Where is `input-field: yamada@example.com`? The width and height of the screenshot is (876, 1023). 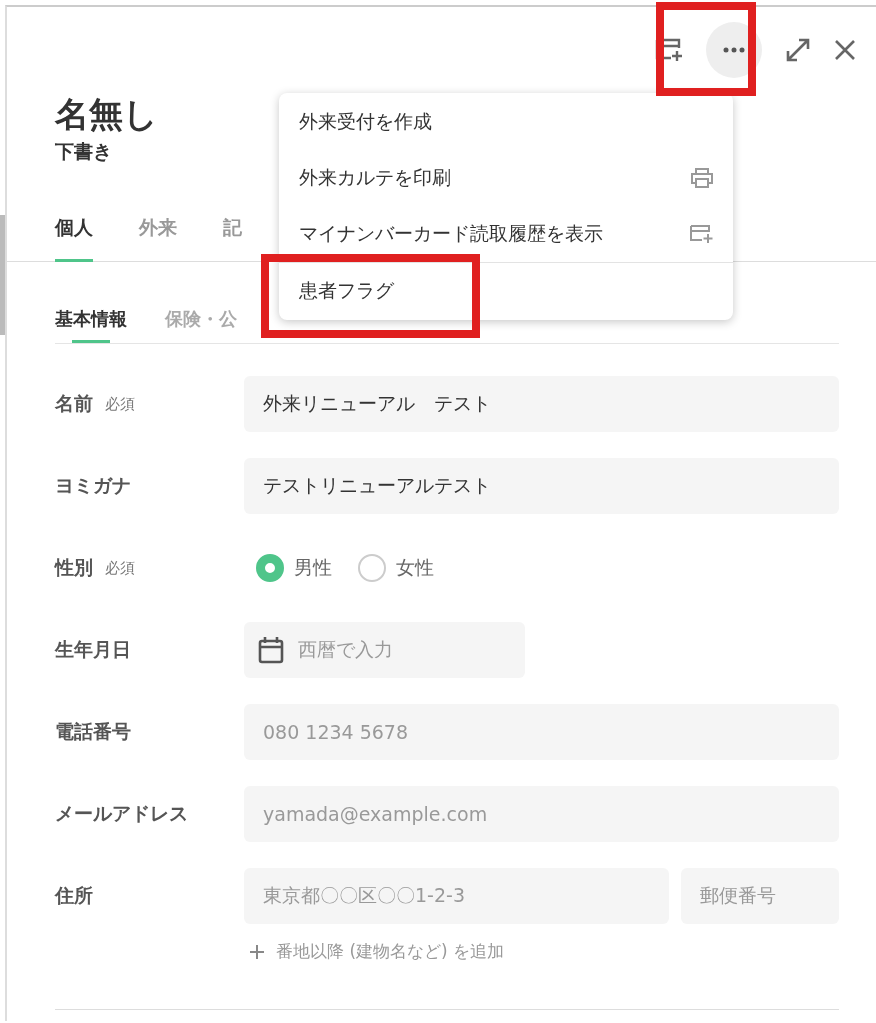
input-field: yamada@example.com is located at coordinates (541, 814).